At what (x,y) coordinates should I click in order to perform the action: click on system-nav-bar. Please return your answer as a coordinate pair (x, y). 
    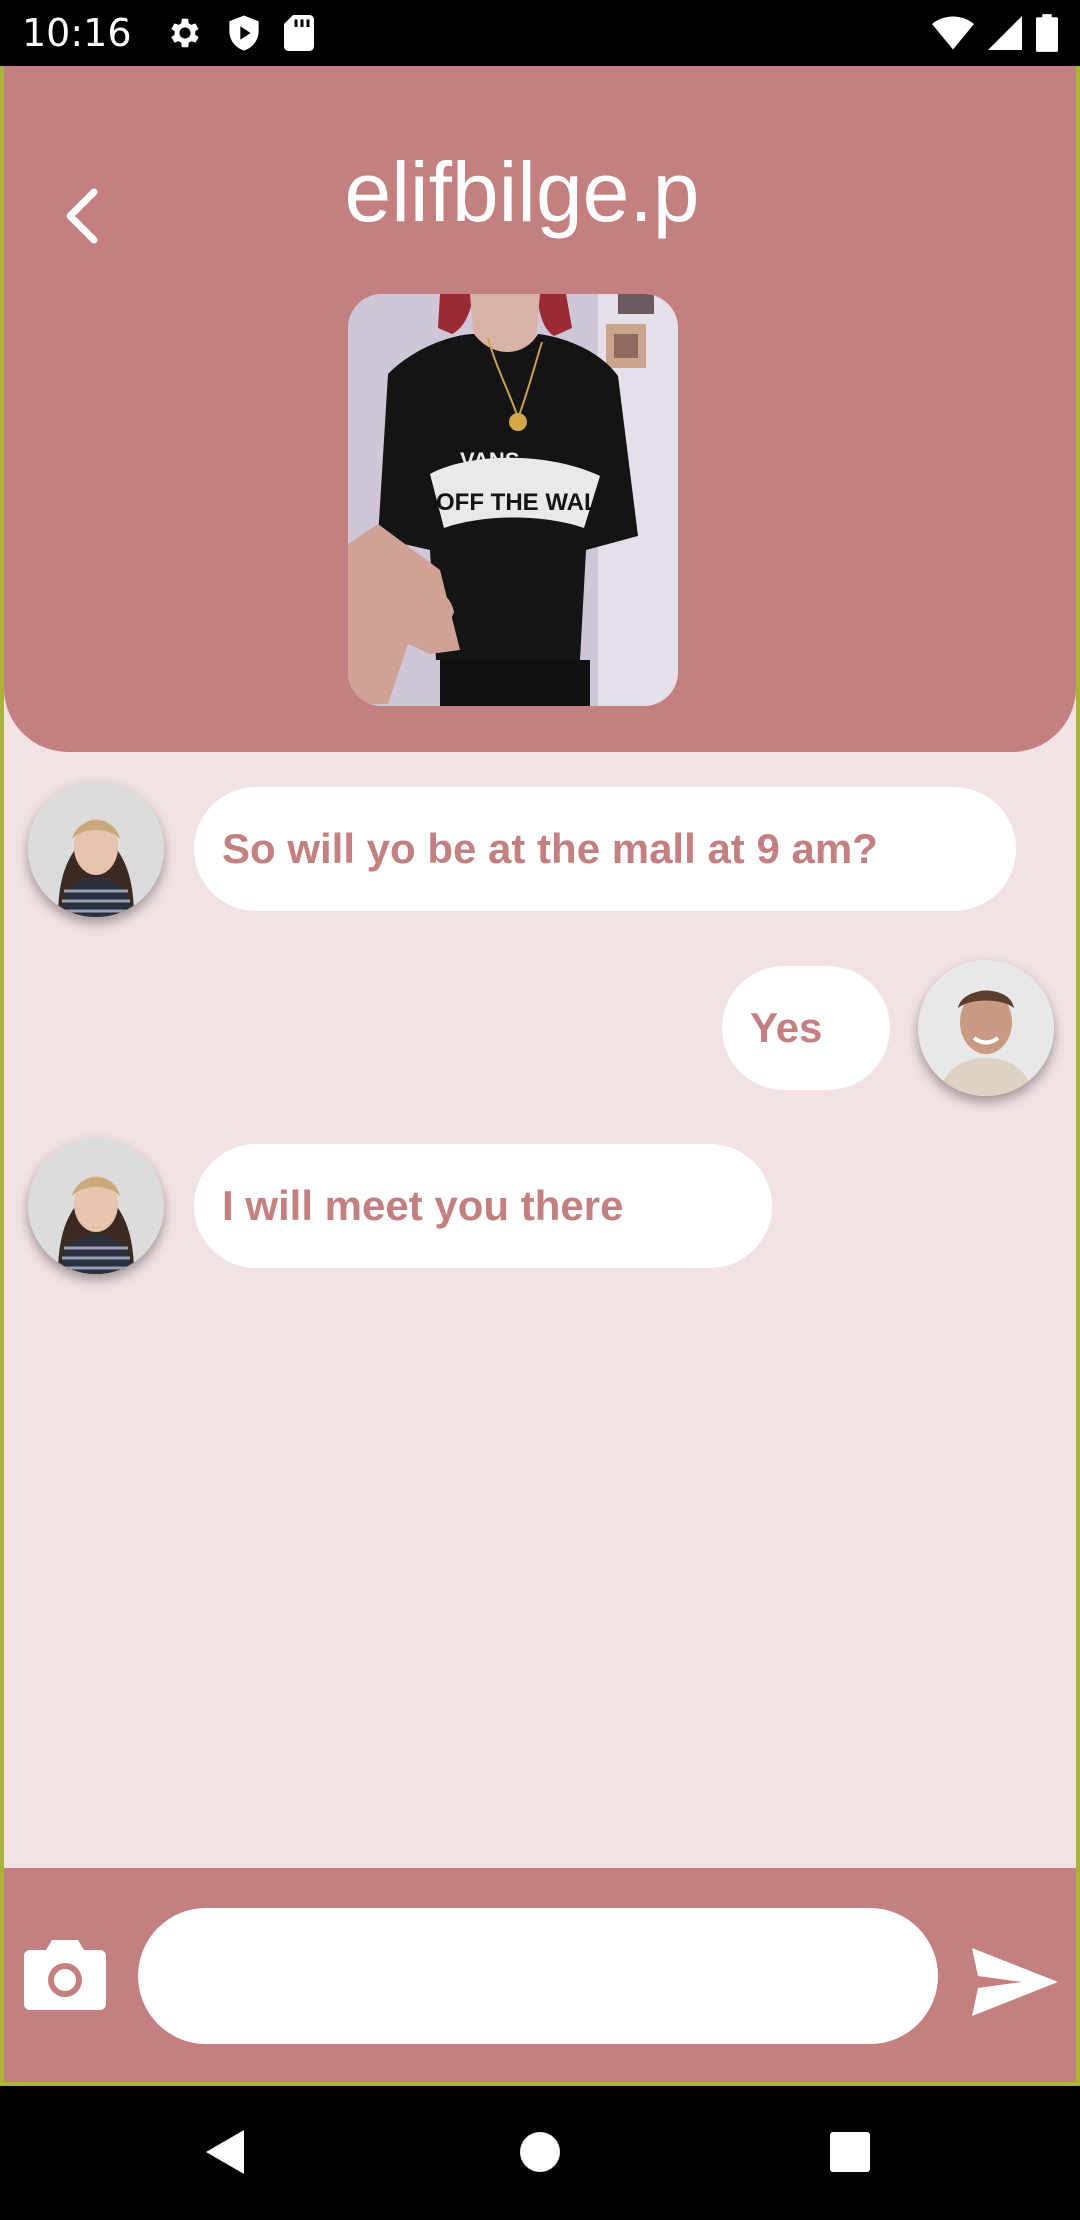
    Looking at the image, I should click on (540, 2153).